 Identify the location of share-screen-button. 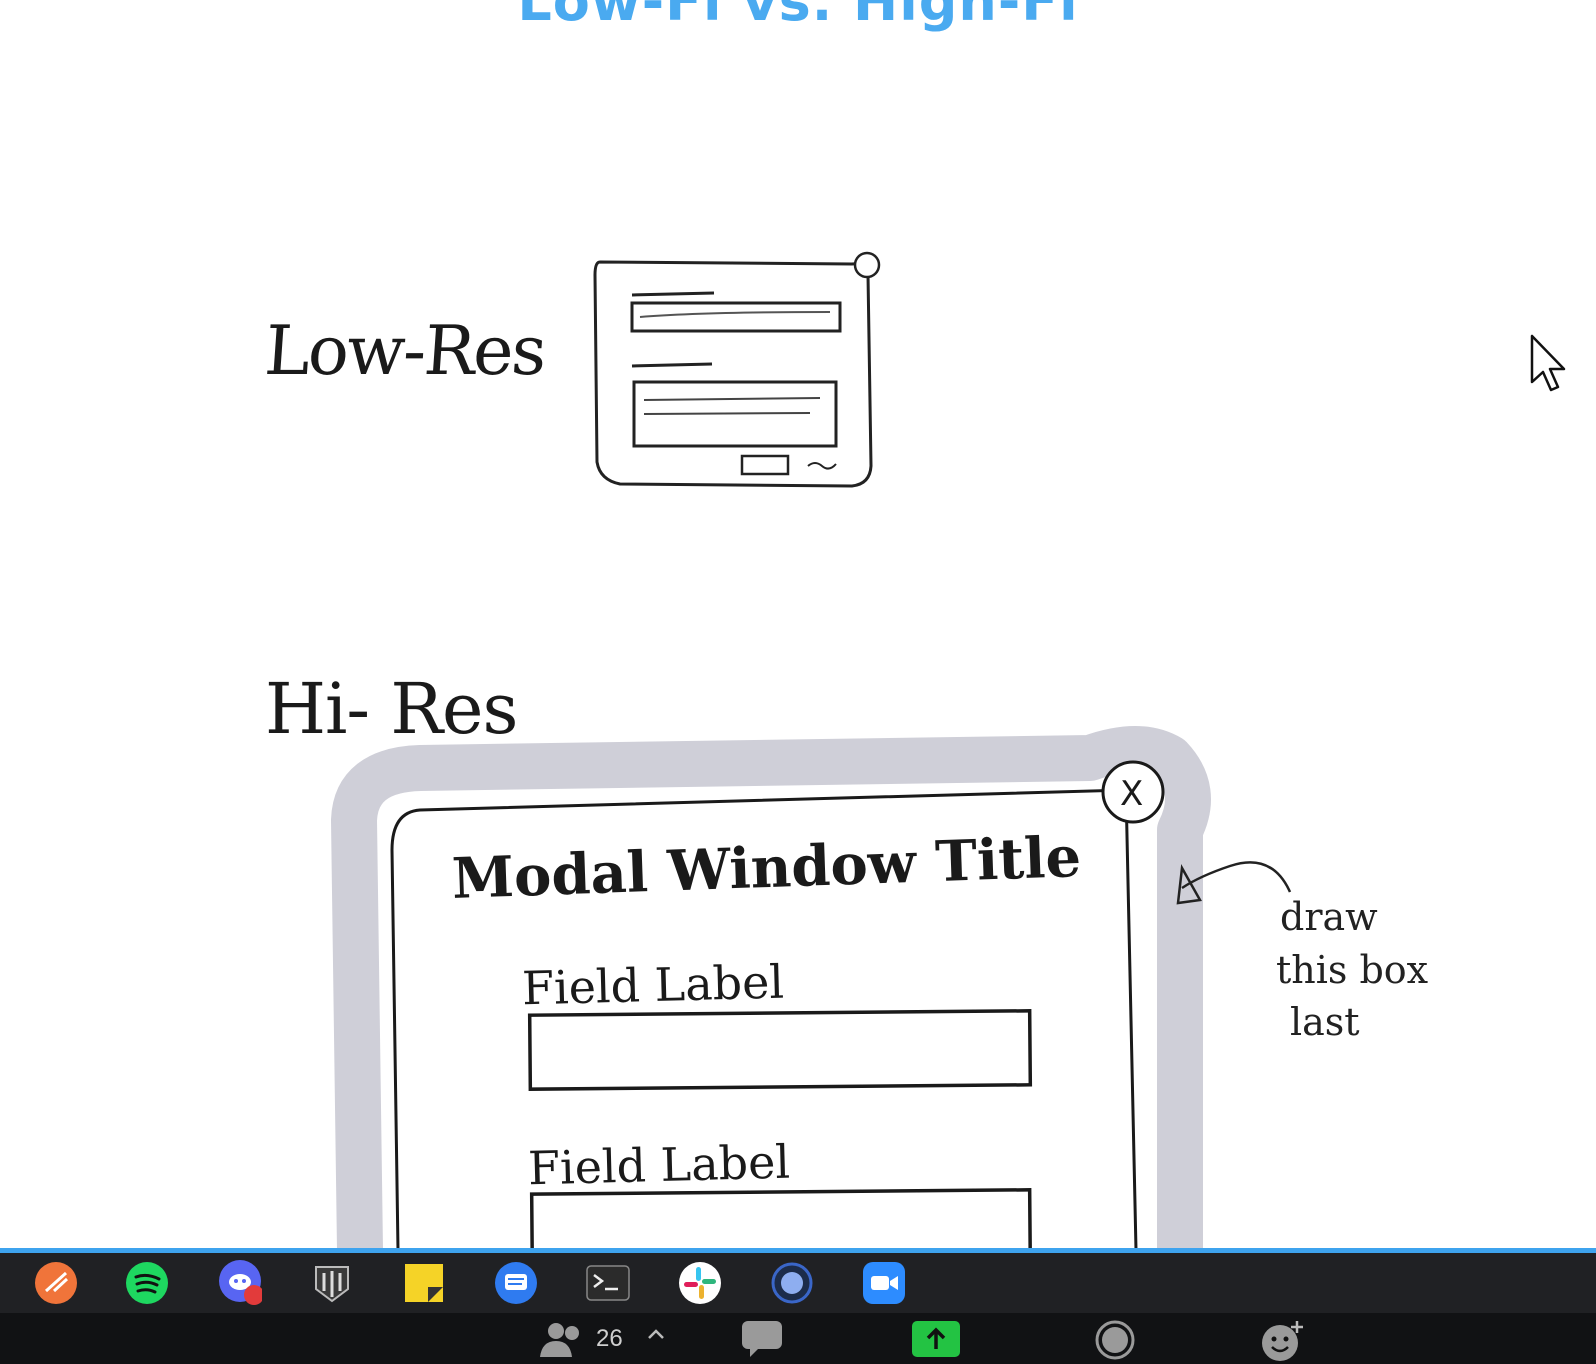
(936, 1339).